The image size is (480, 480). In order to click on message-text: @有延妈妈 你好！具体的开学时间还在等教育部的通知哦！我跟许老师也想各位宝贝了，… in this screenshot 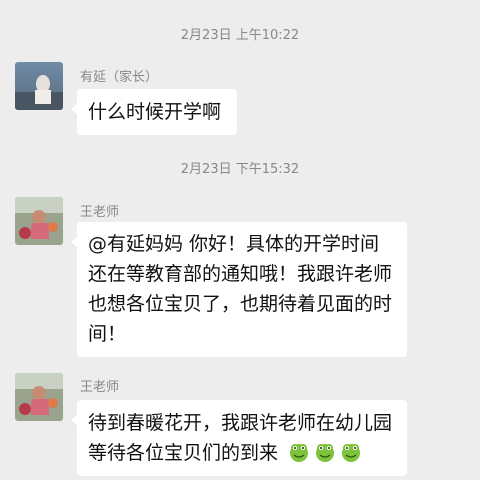, I will do `click(240, 289)`.